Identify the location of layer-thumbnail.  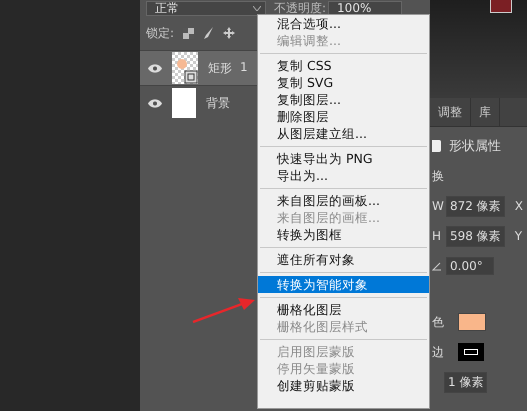
(184, 103).